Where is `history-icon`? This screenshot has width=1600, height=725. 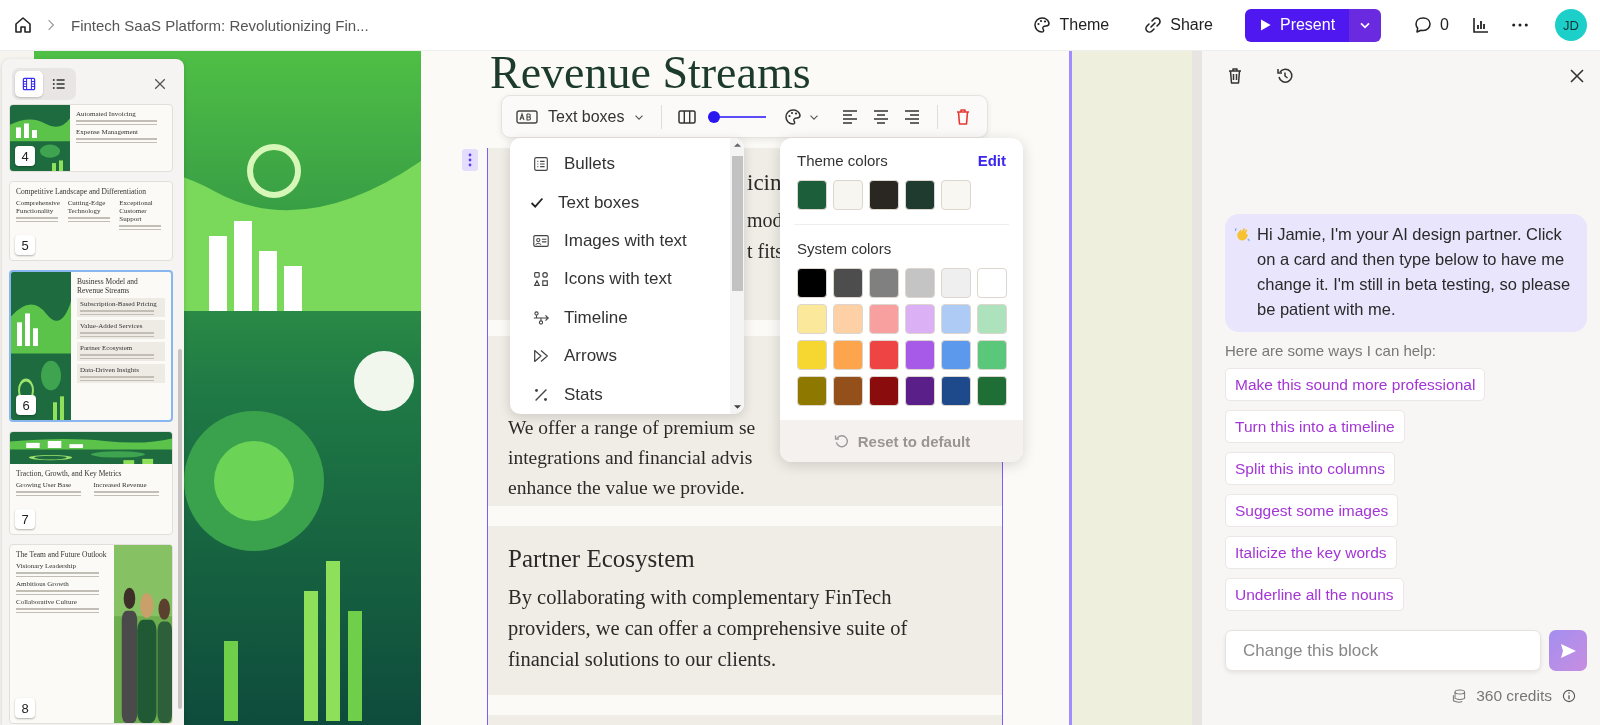
history-icon is located at coordinates (1285, 76).